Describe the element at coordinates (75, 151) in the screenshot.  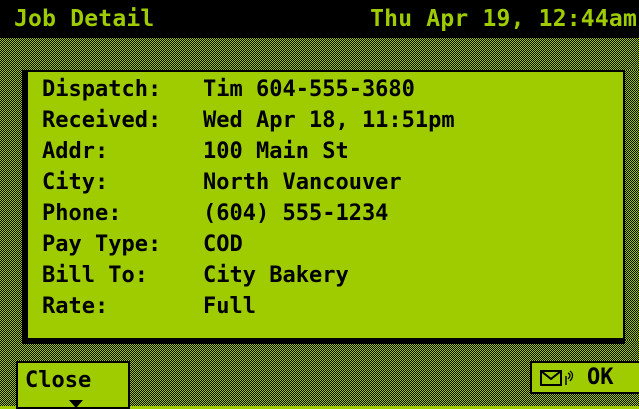
I see `field-label: Addr:` at that location.